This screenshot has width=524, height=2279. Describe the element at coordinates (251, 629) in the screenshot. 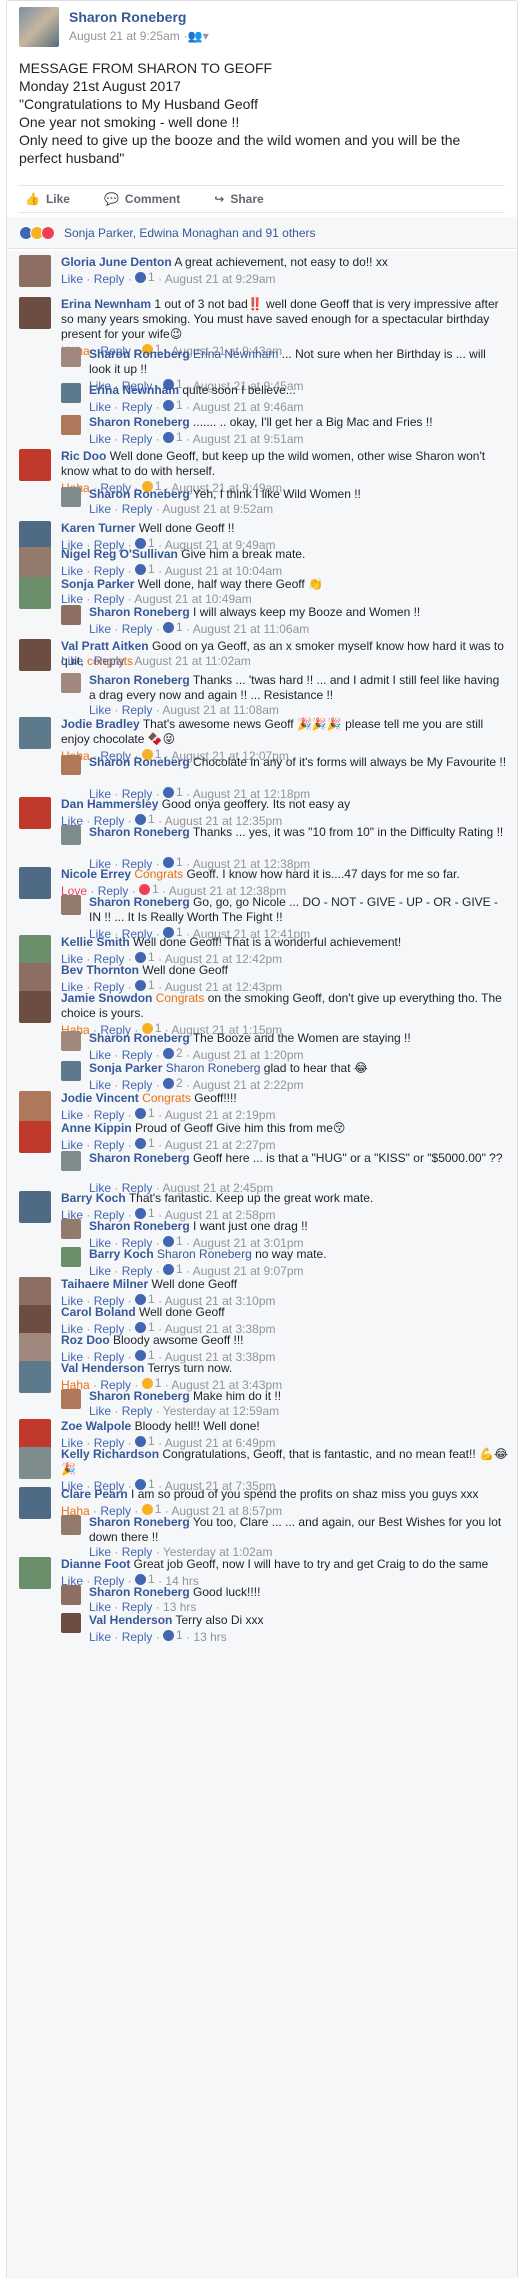

I see `comment-timestamp: August 21 at 11:06am` at that location.